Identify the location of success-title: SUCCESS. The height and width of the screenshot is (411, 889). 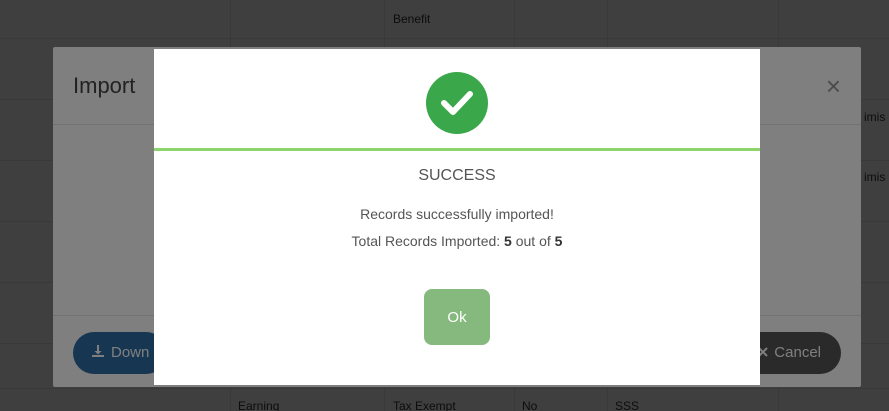
(457, 175).